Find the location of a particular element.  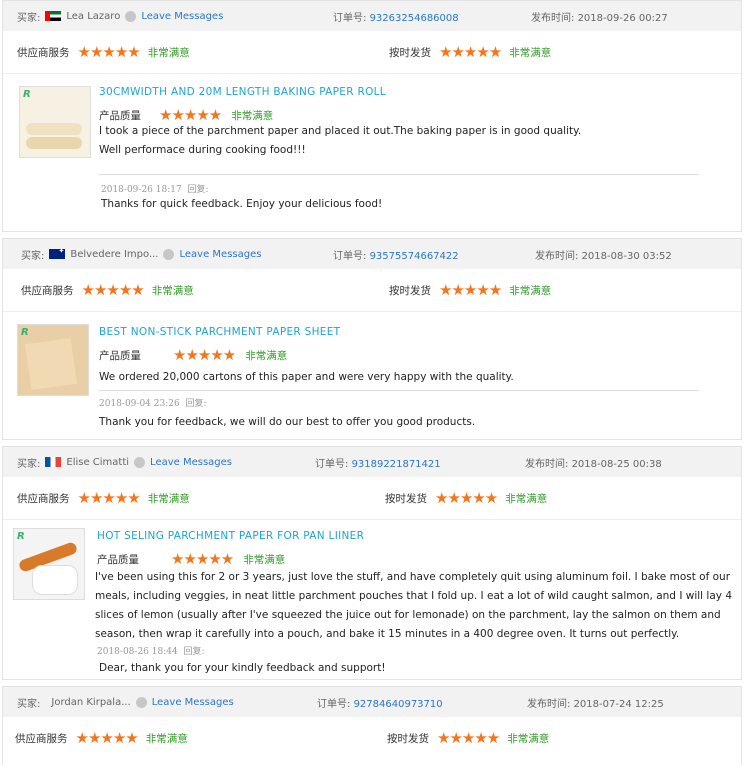

order-info: 订单号: 93575574667422 is located at coordinates (396, 254).